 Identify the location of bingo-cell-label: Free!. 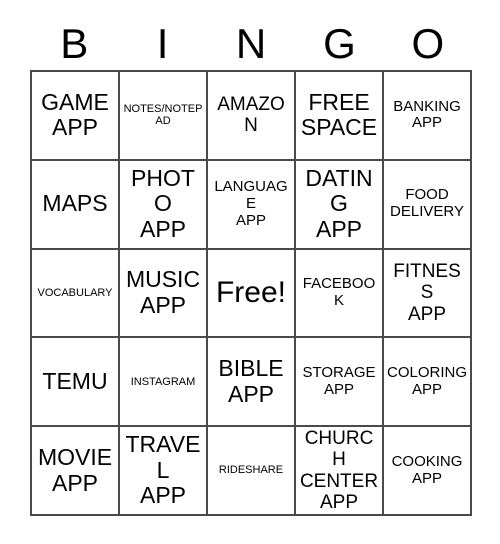
(251, 293).